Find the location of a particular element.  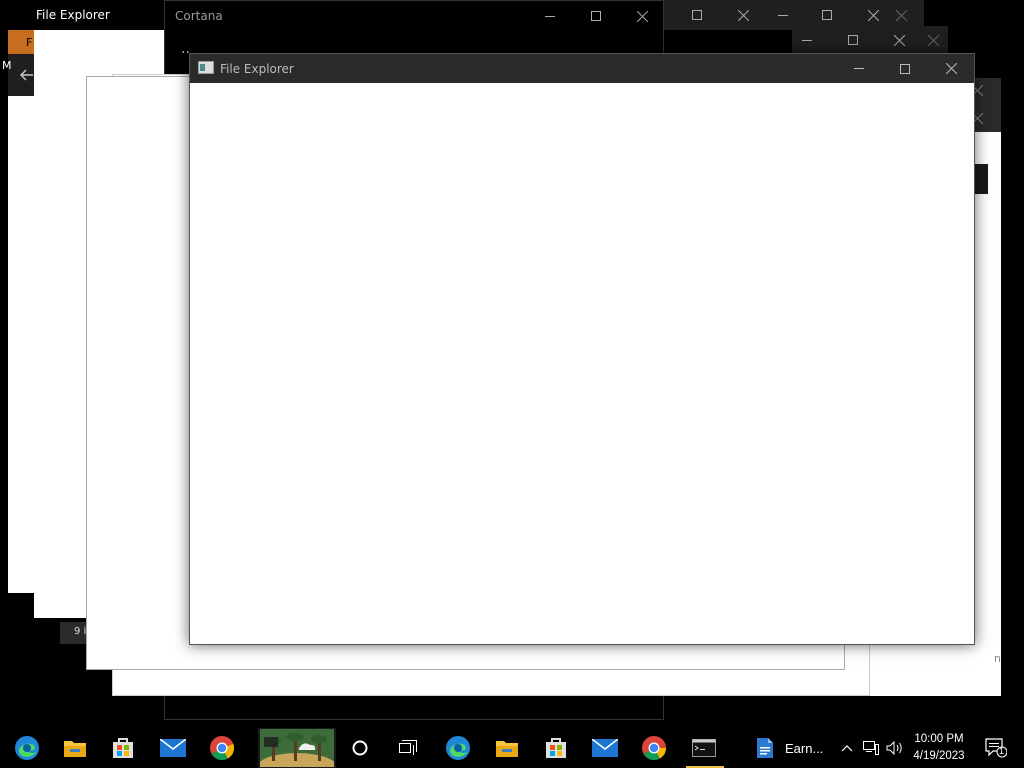

action-center-button: 1 is located at coordinates (996, 748).